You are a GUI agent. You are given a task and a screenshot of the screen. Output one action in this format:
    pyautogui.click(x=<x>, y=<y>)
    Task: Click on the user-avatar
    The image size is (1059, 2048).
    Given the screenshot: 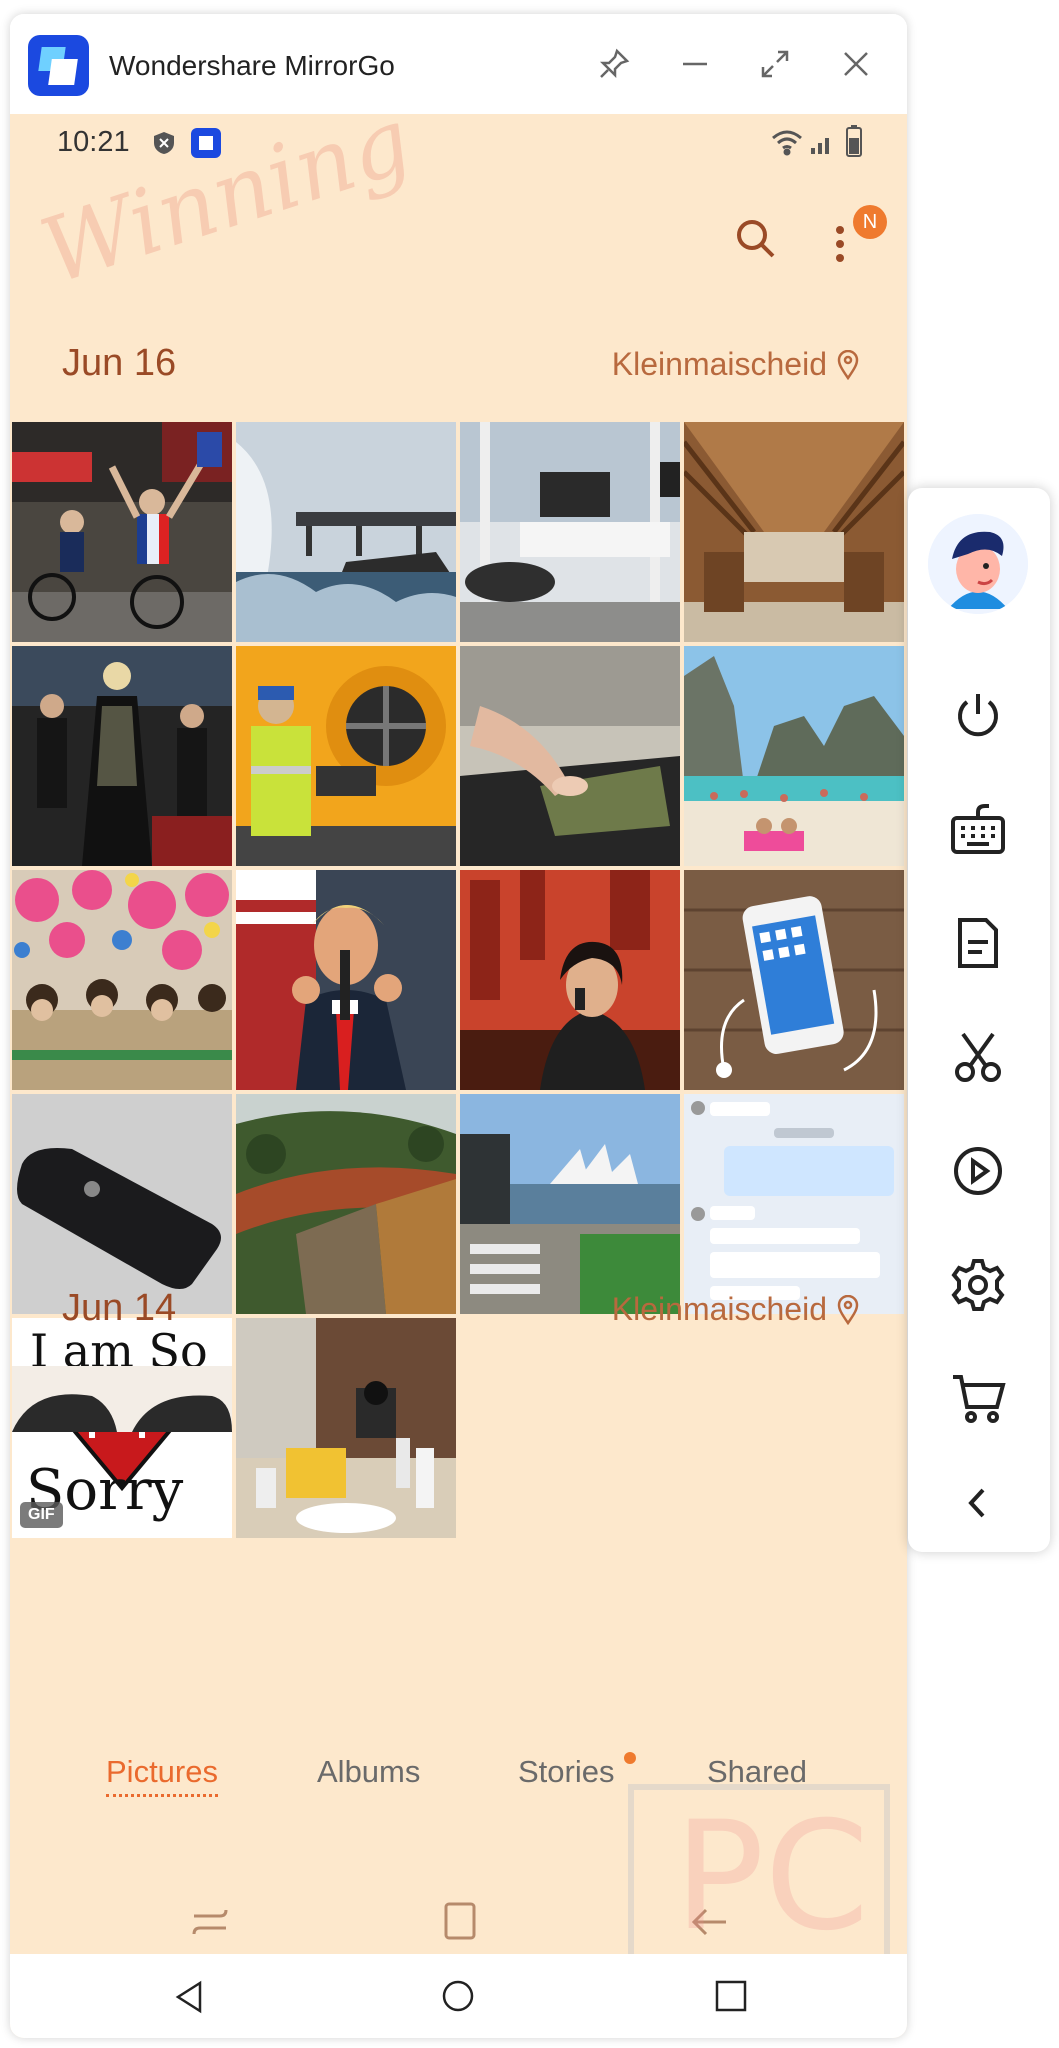 What is the action you would take?
    pyautogui.click(x=978, y=564)
    